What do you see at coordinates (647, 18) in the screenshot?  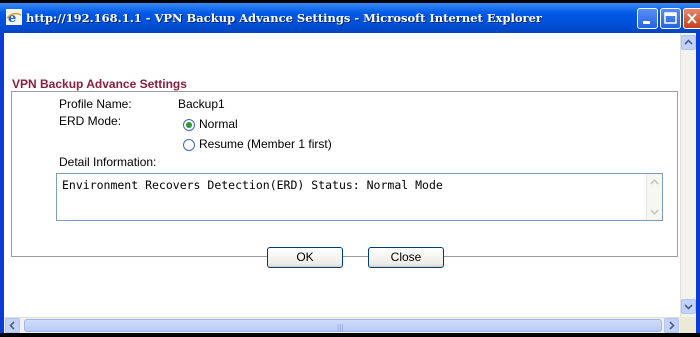 I see `minimize-button` at bounding box center [647, 18].